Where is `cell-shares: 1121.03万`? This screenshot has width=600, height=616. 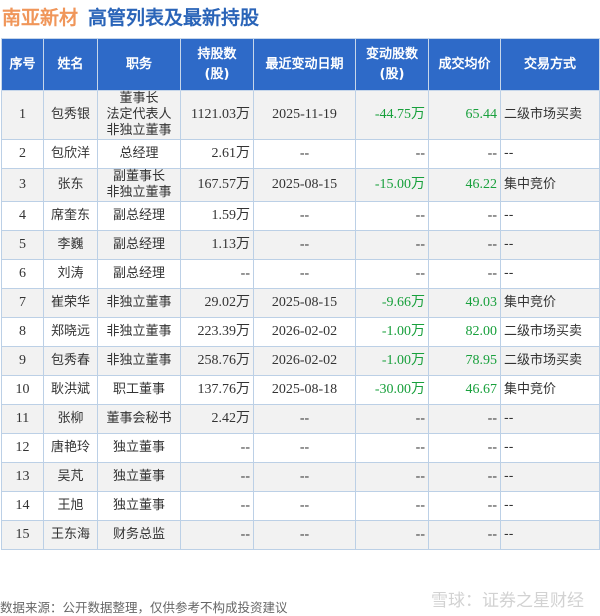
cell-shares: 1121.03万 is located at coordinates (217, 115).